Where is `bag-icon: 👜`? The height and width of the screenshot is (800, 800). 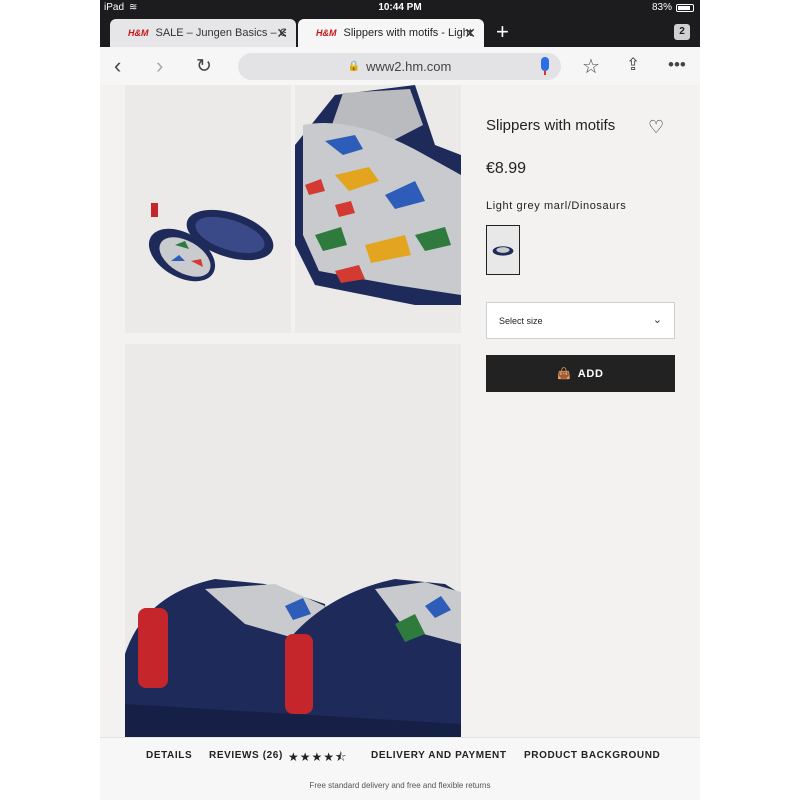 bag-icon: 👜 is located at coordinates (564, 374).